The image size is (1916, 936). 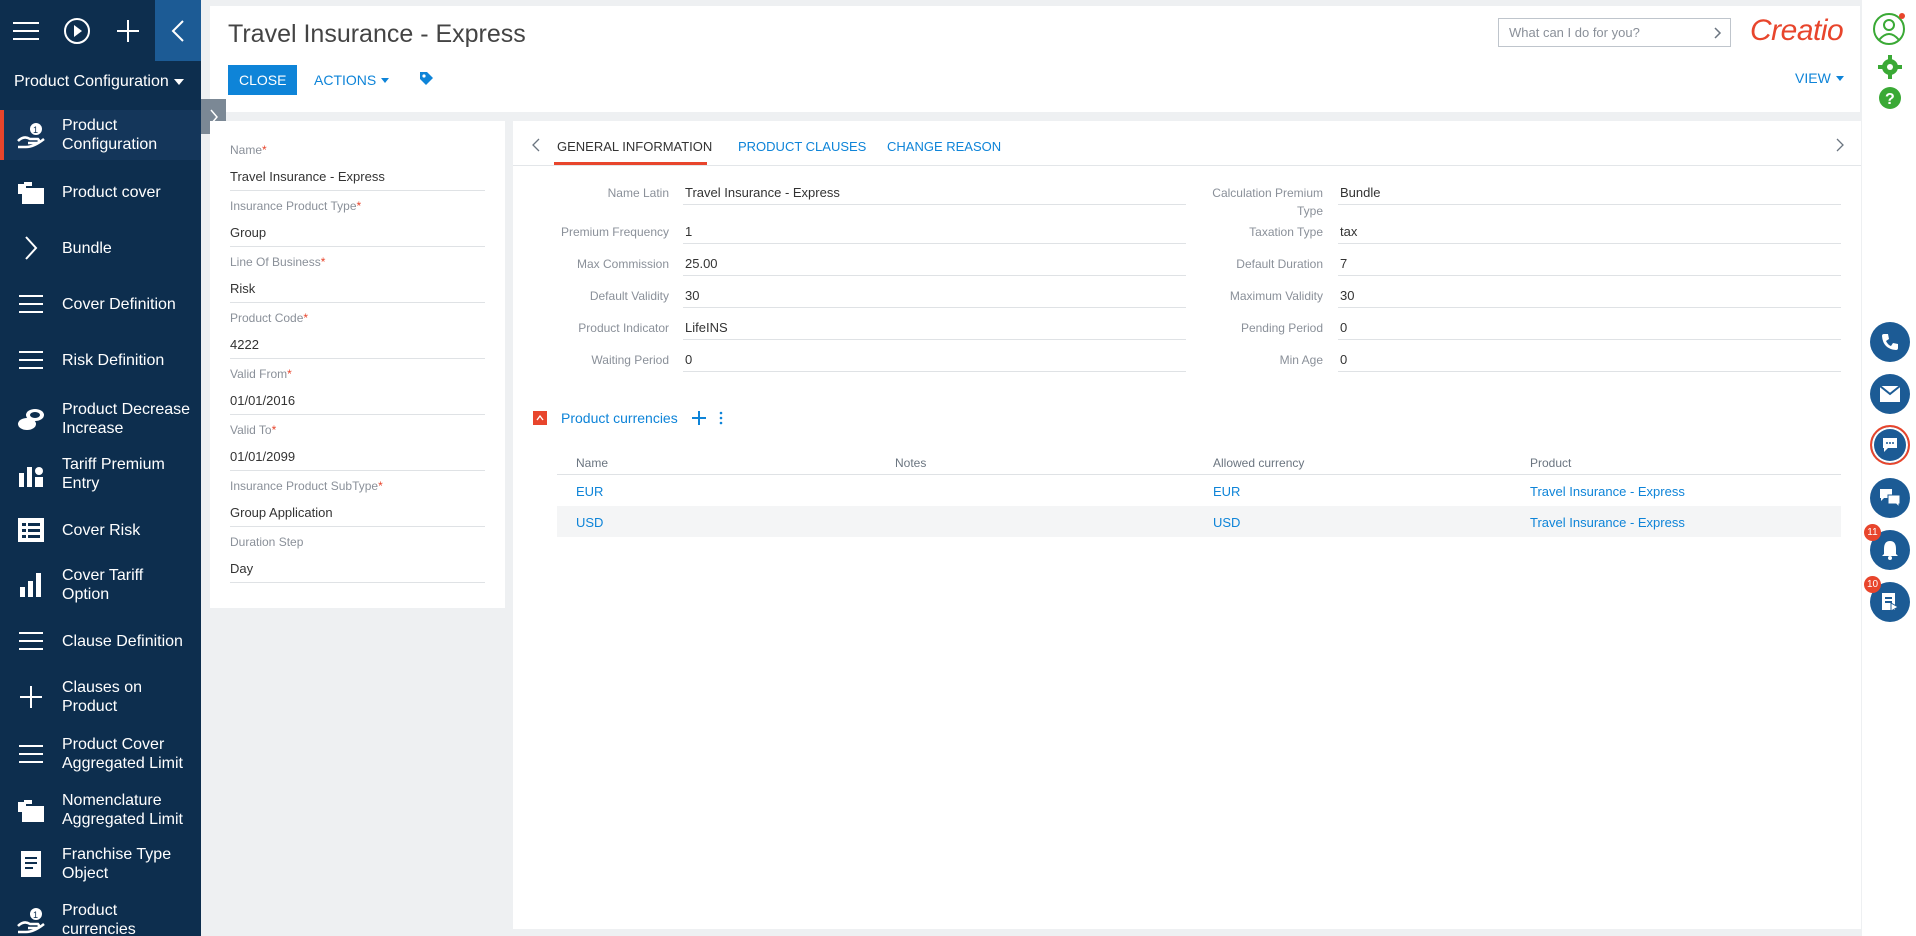 What do you see at coordinates (100, 585) in the screenshot?
I see `sidebar-item-cover-tariff-option: Cover Tariff Option` at bounding box center [100, 585].